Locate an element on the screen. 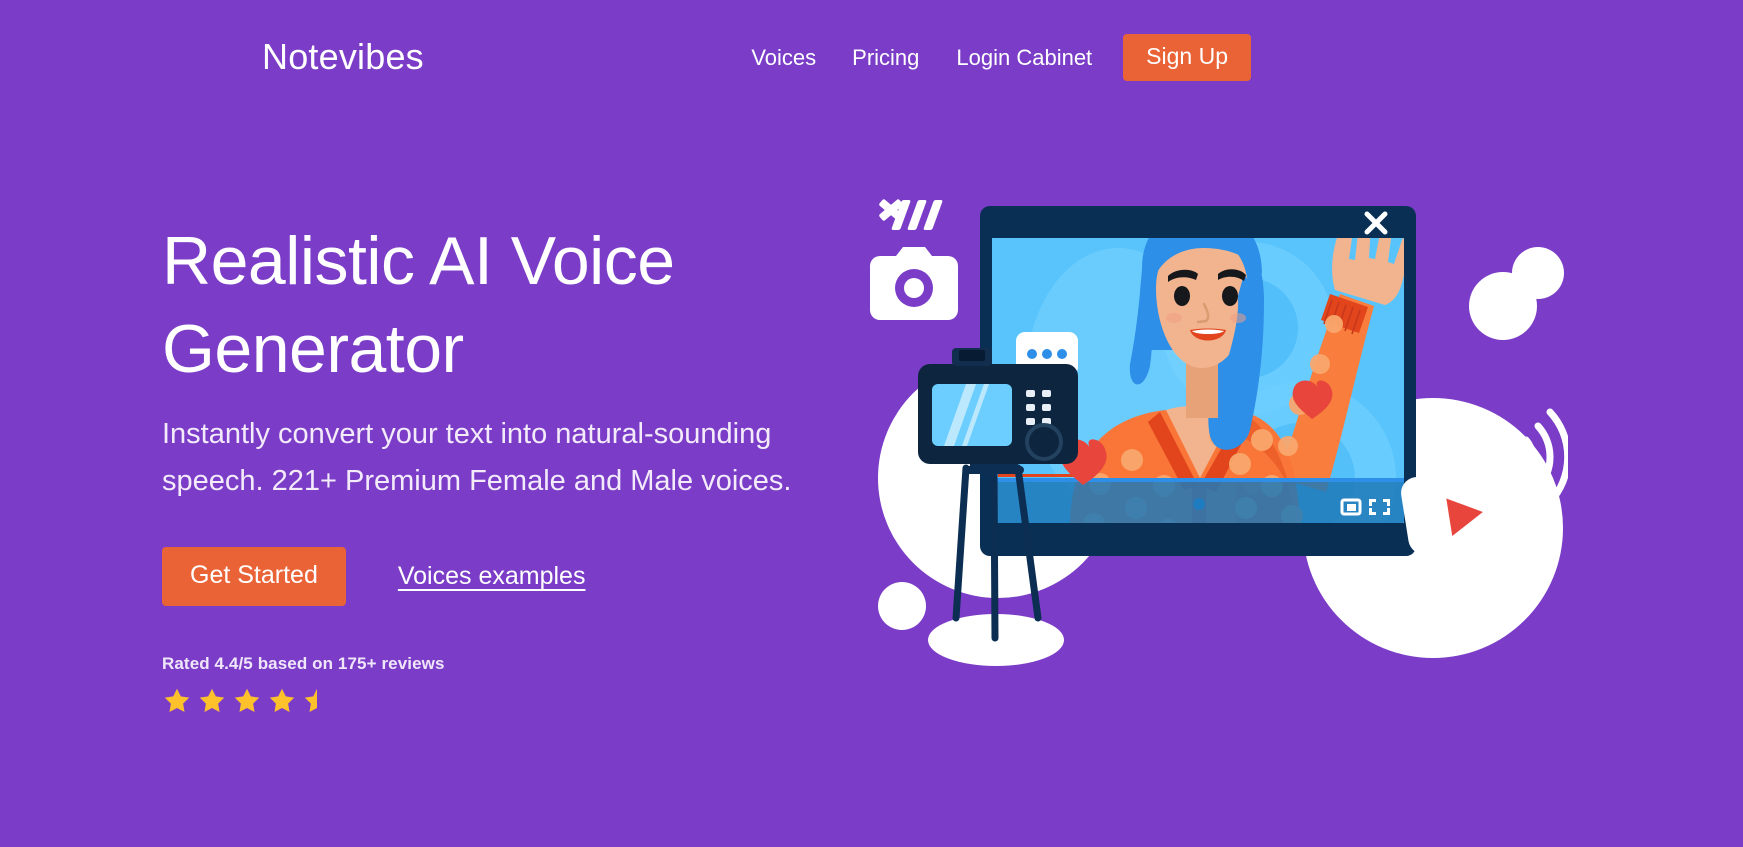  page-title: Realistic AI Voice Generator is located at coordinates (418, 305).